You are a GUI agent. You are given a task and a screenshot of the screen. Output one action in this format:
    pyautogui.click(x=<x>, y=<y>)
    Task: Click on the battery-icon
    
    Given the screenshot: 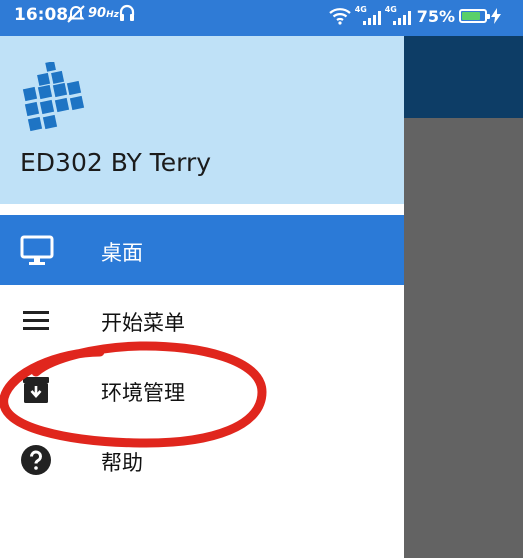 What is the action you would take?
    pyautogui.click(x=474, y=16)
    